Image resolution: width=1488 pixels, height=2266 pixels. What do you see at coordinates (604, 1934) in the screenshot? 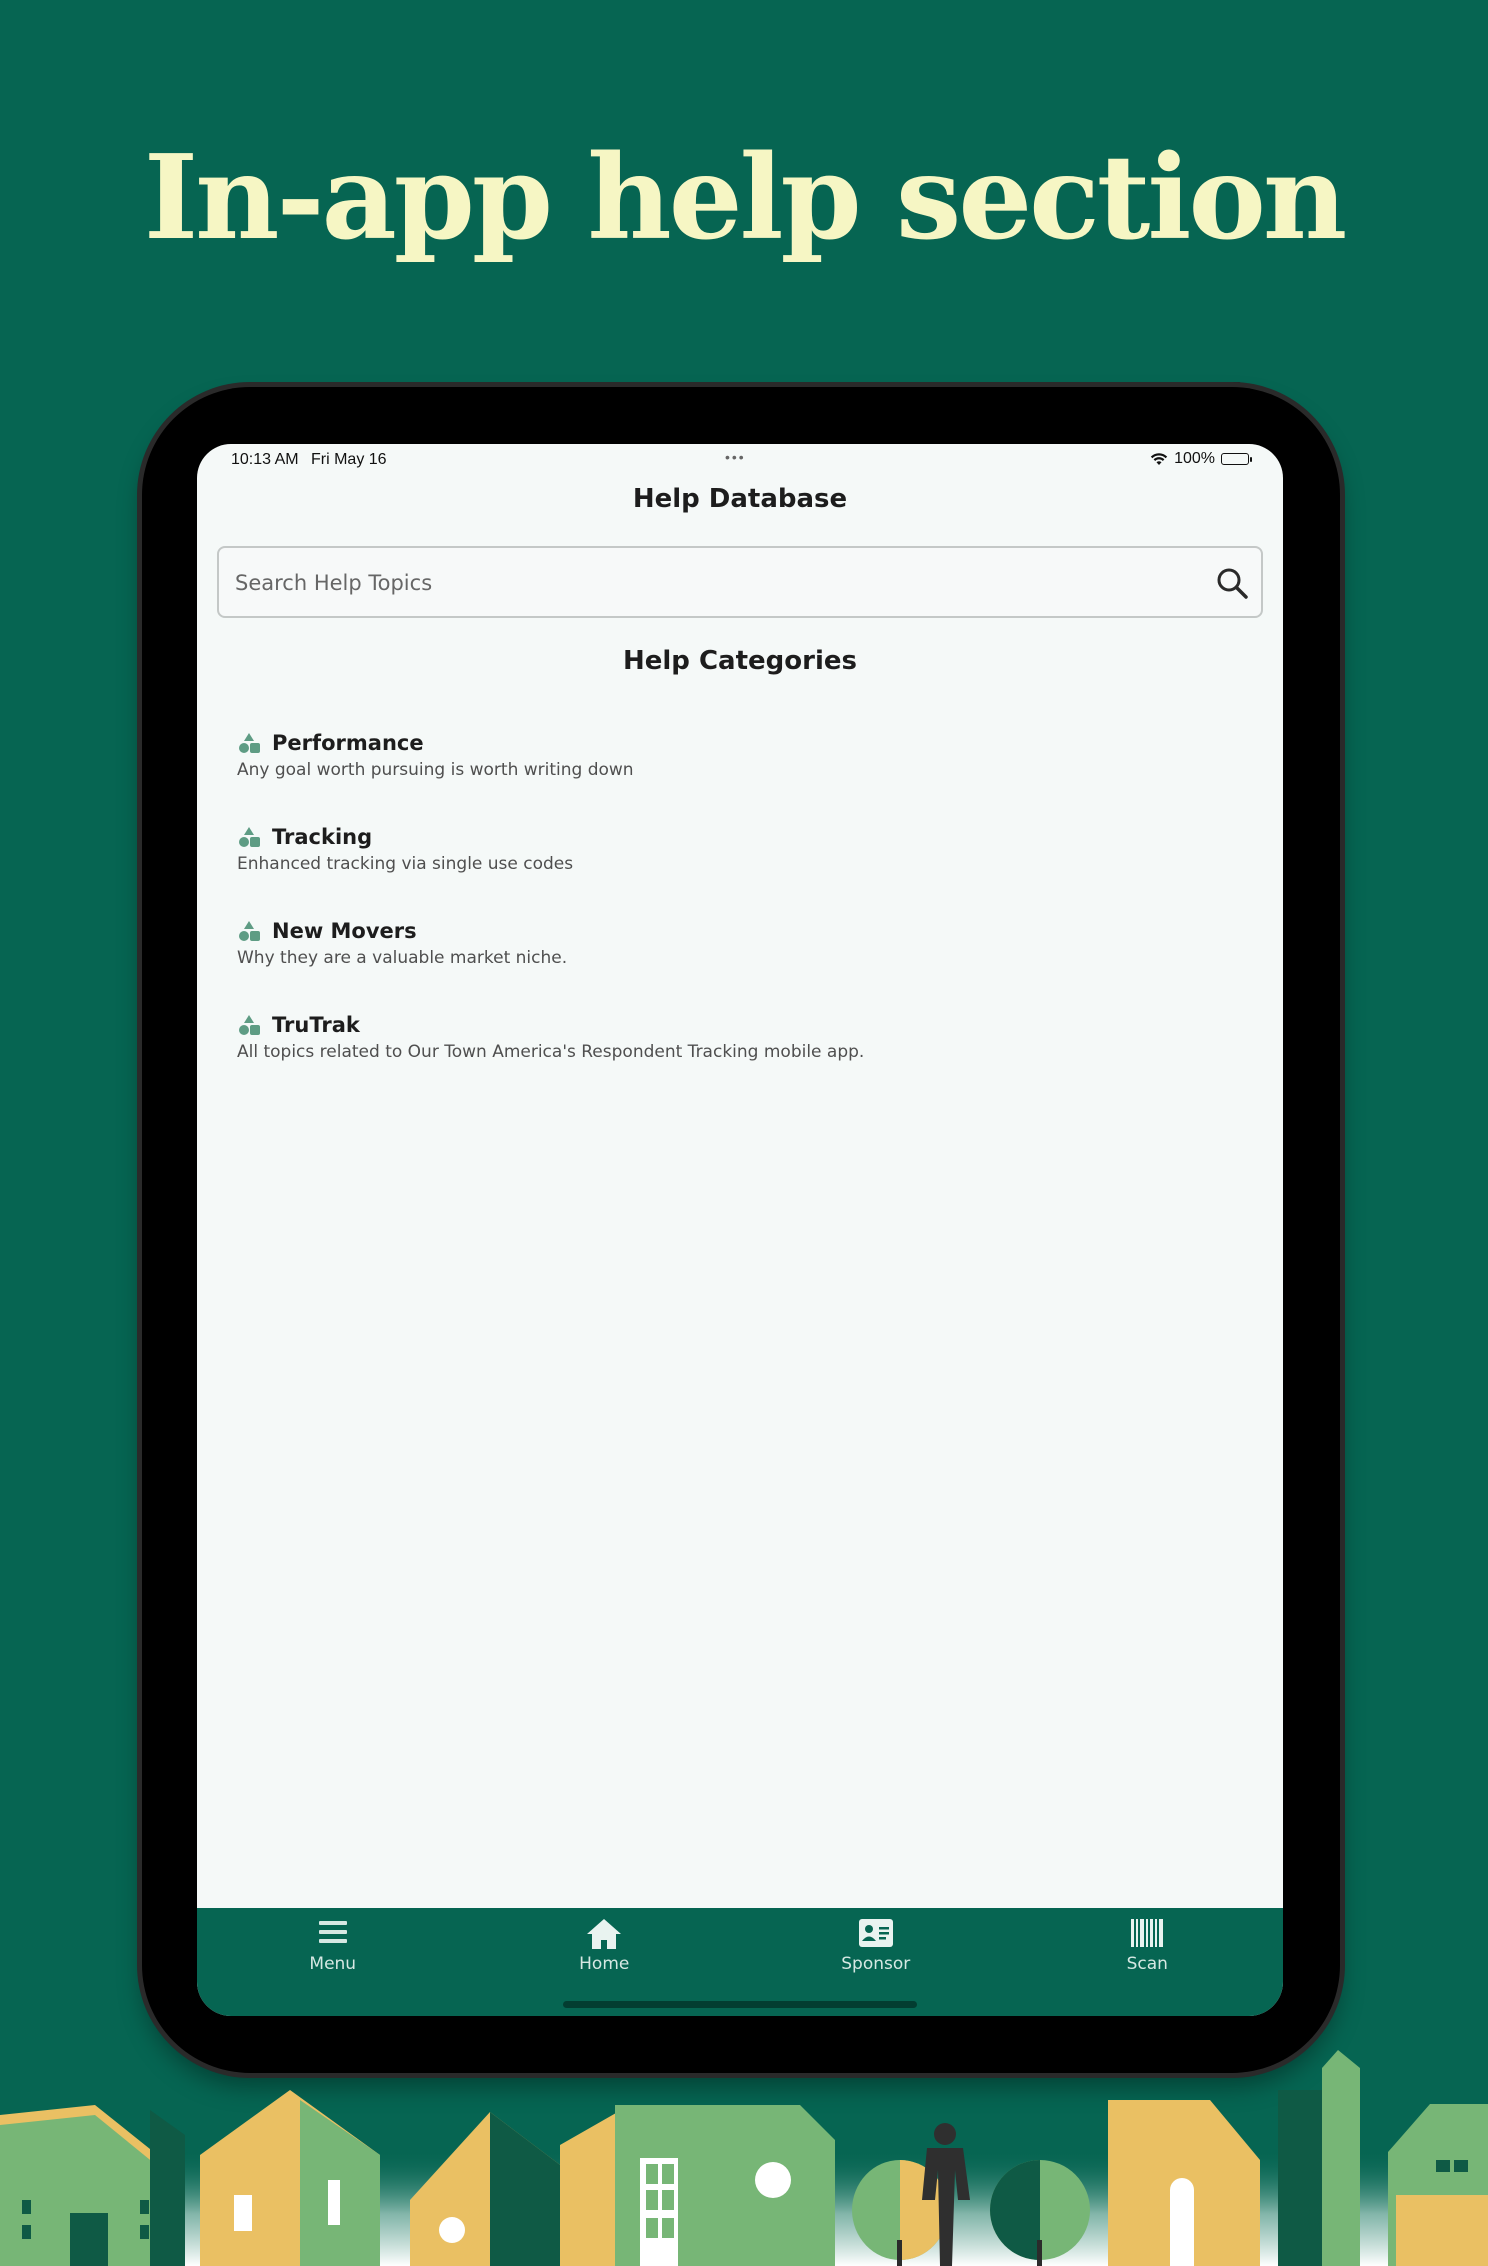
I see `home-icon` at bounding box center [604, 1934].